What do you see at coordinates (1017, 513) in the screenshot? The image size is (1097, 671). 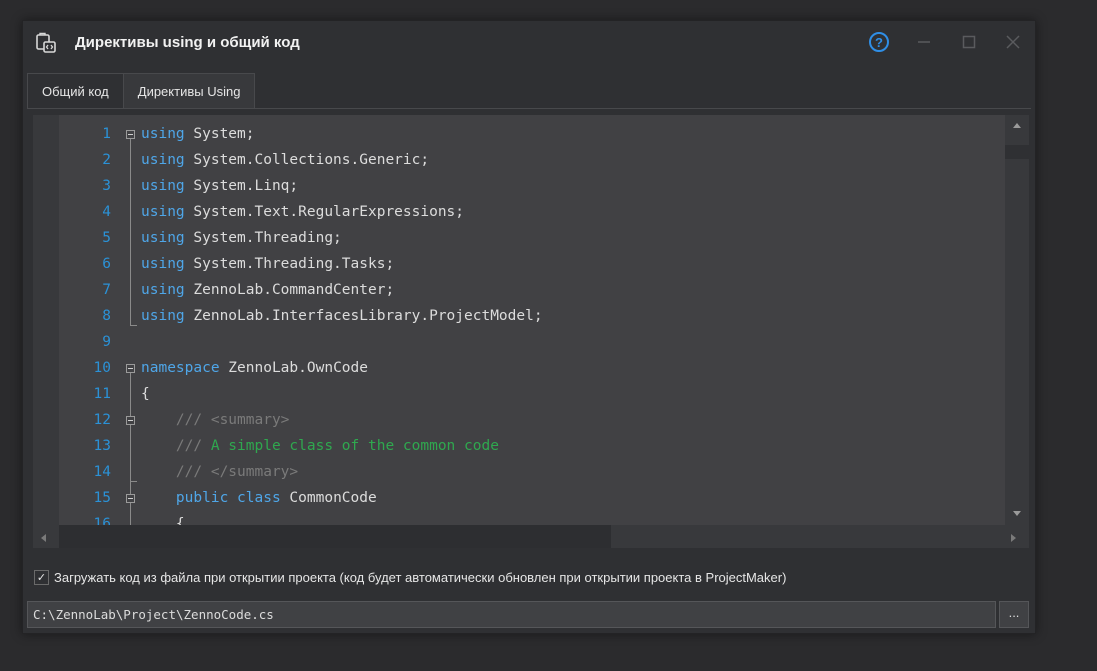 I see `scroll-down-icon` at bounding box center [1017, 513].